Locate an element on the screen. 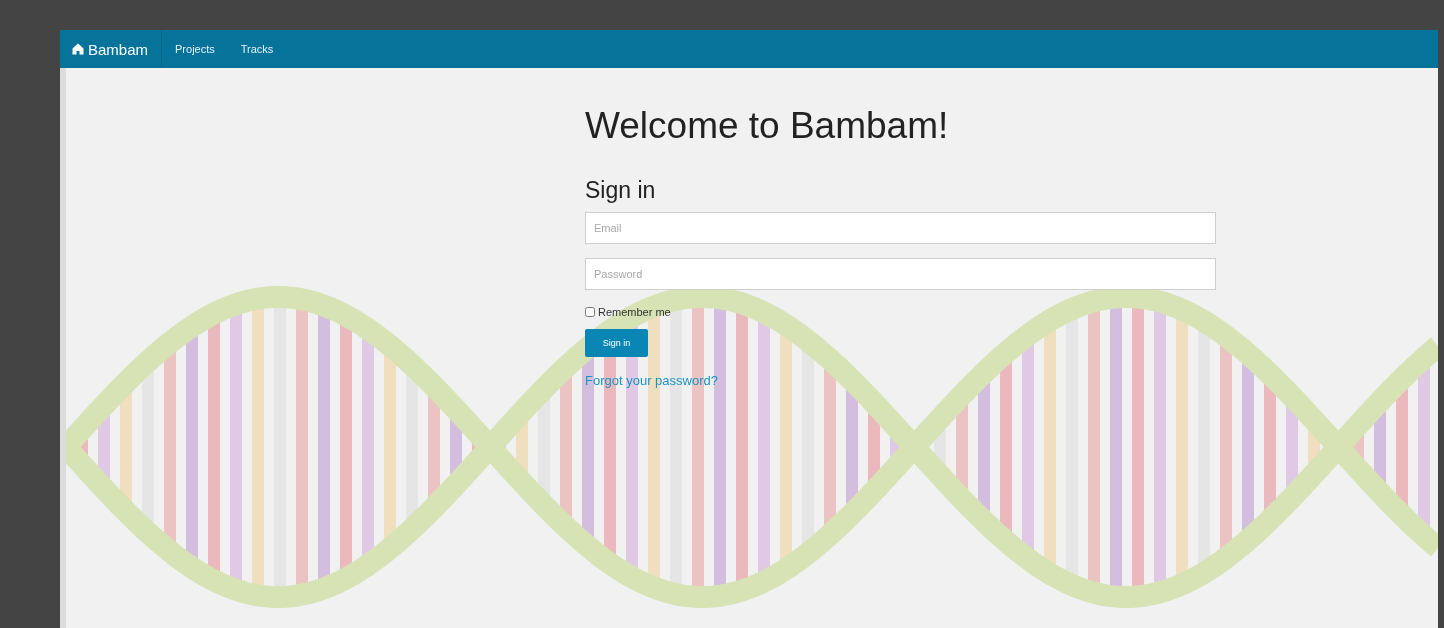 The image size is (1444, 628). brand-link: Bambam is located at coordinates (111, 49).